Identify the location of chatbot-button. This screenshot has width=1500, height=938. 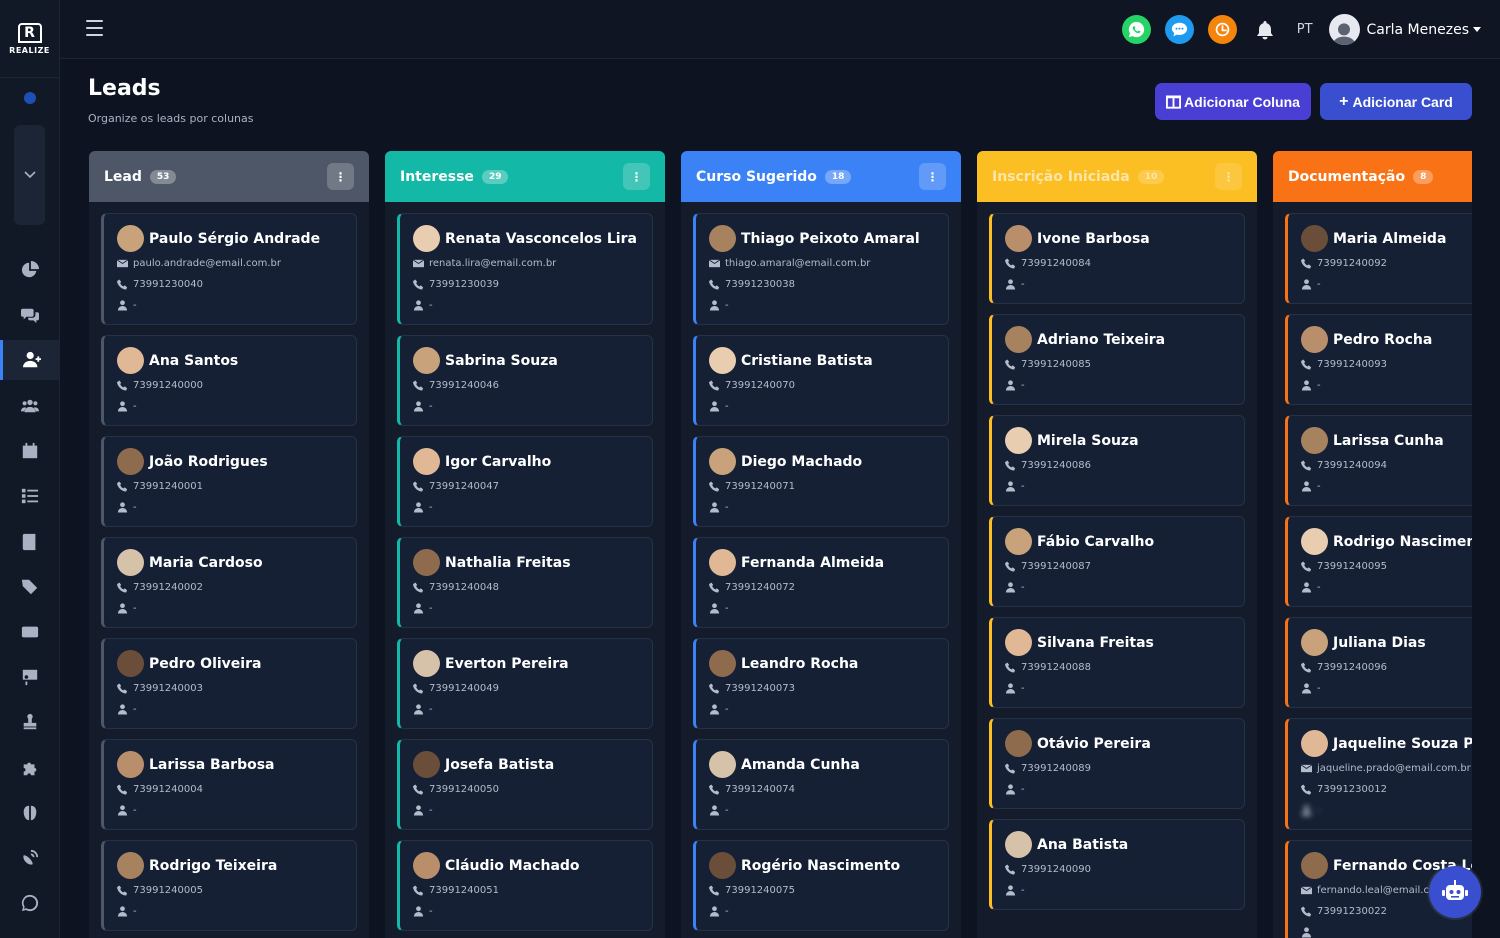
(1455, 892).